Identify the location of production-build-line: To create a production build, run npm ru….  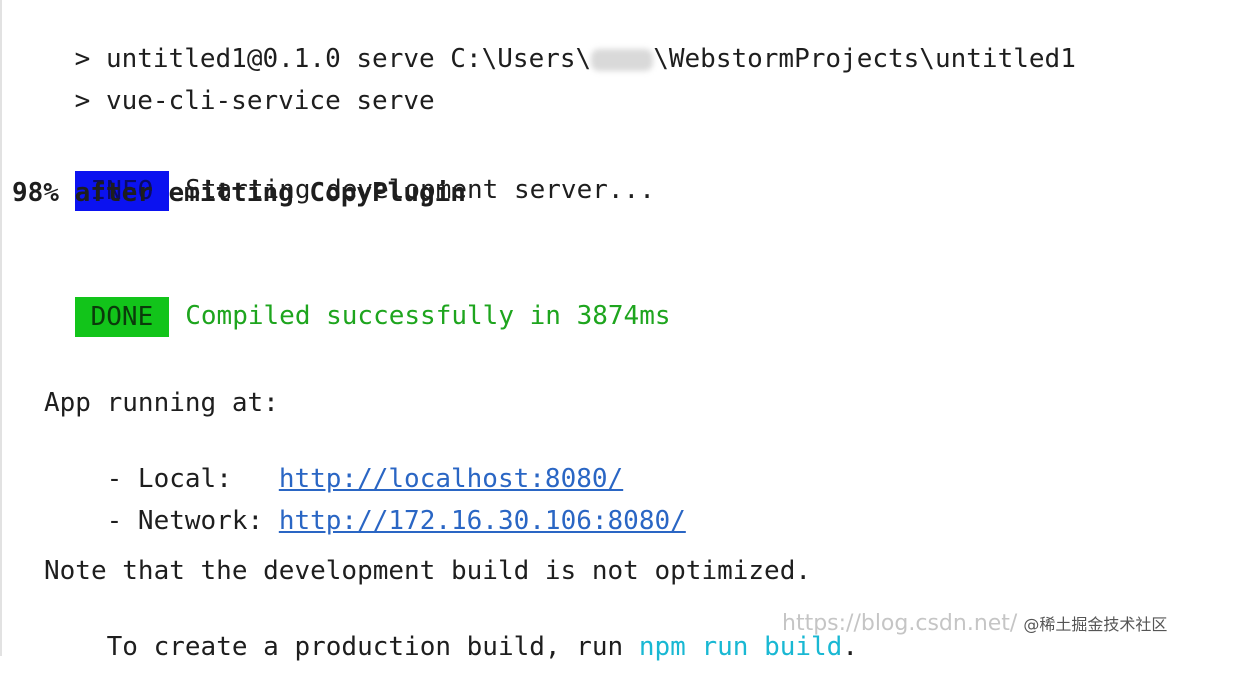
(451, 629).